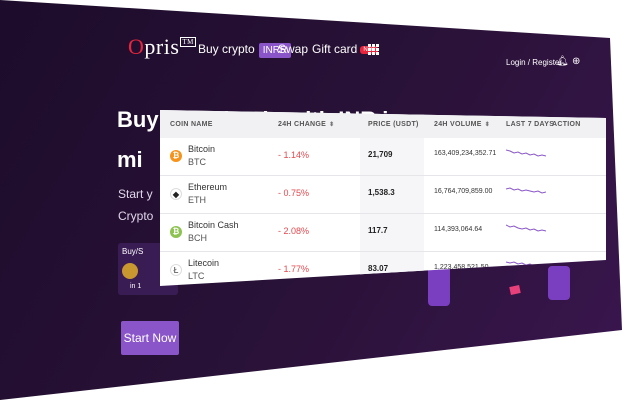 This screenshot has width=634, height=407. Describe the element at coordinates (378, 268) in the screenshot. I see `coin-price: 83.07` at that location.